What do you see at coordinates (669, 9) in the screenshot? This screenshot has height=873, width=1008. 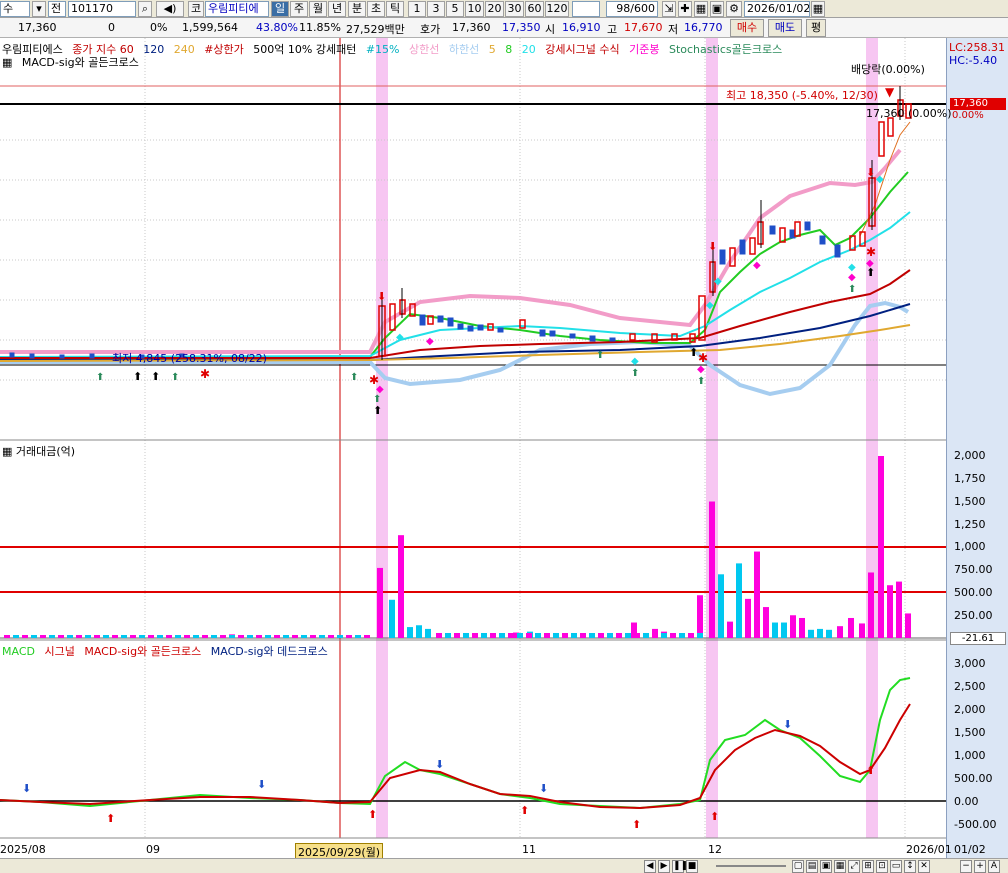 I see `fit-icon: ⇲` at bounding box center [669, 9].